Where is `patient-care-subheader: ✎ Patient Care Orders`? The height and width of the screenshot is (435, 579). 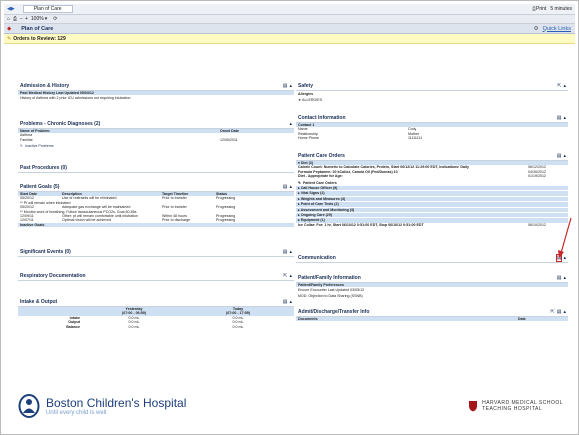
patient-care-subheader: ✎ Patient Care Orders is located at coordinates (432, 183).